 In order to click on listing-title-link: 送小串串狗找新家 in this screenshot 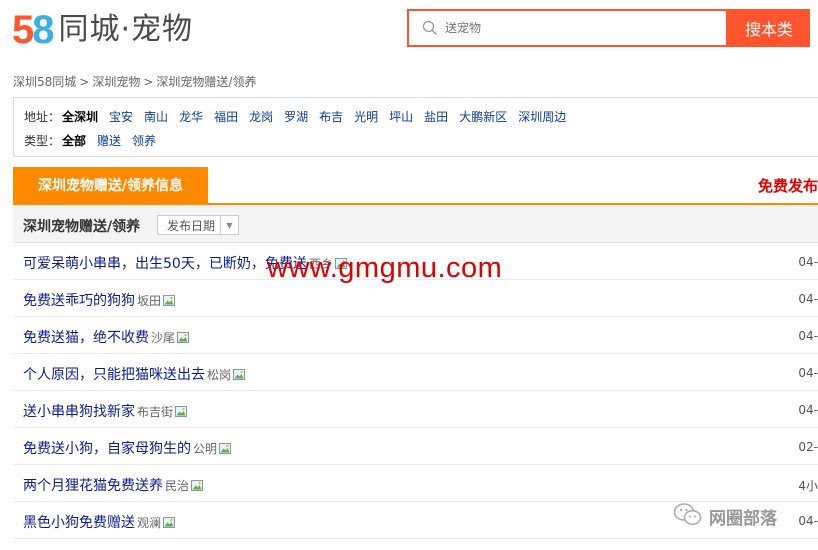, I will do `click(79, 411)`.